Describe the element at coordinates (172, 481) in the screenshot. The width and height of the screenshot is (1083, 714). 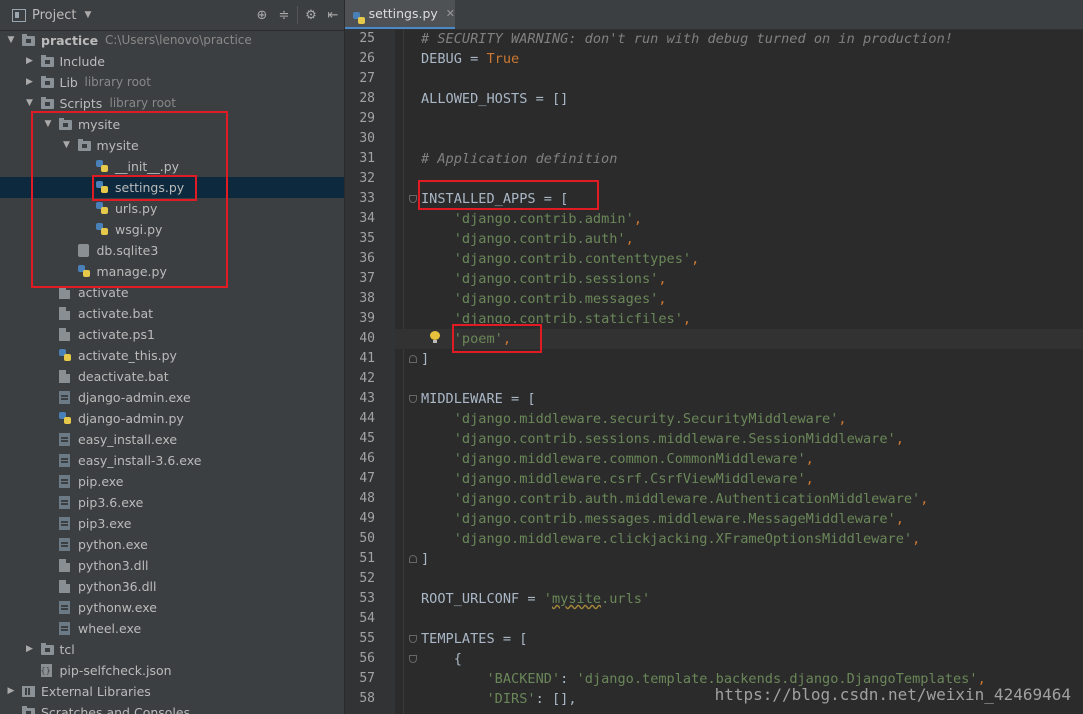
I see `tree-item: pip.exe` at that location.